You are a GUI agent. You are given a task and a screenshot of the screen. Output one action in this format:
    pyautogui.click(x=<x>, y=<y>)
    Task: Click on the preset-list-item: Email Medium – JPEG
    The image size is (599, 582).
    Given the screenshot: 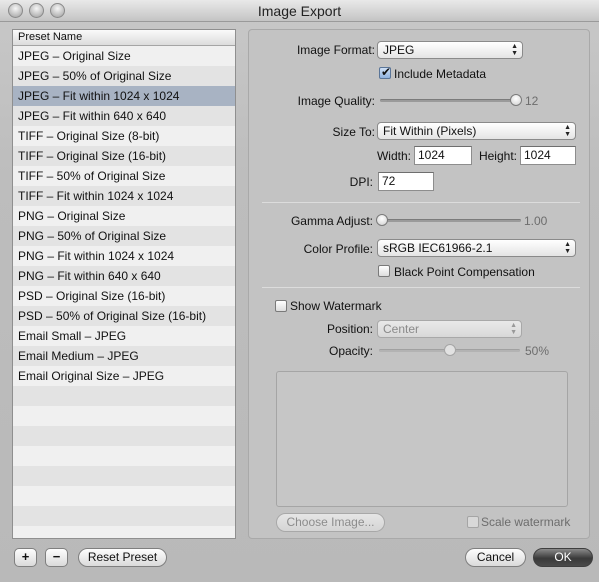 What is the action you would take?
    pyautogui.click(x=124, y=356)
    